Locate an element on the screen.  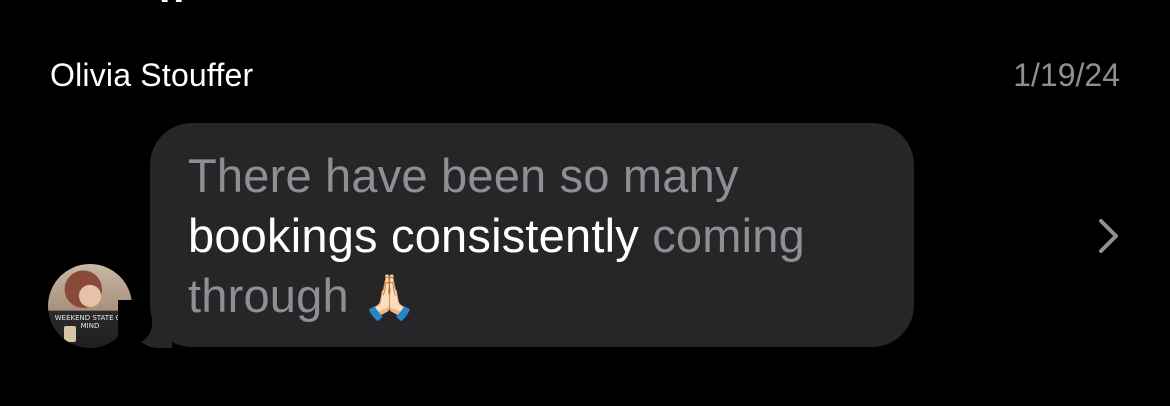
coffee-cup-icon is located at coordinates (70, 334).